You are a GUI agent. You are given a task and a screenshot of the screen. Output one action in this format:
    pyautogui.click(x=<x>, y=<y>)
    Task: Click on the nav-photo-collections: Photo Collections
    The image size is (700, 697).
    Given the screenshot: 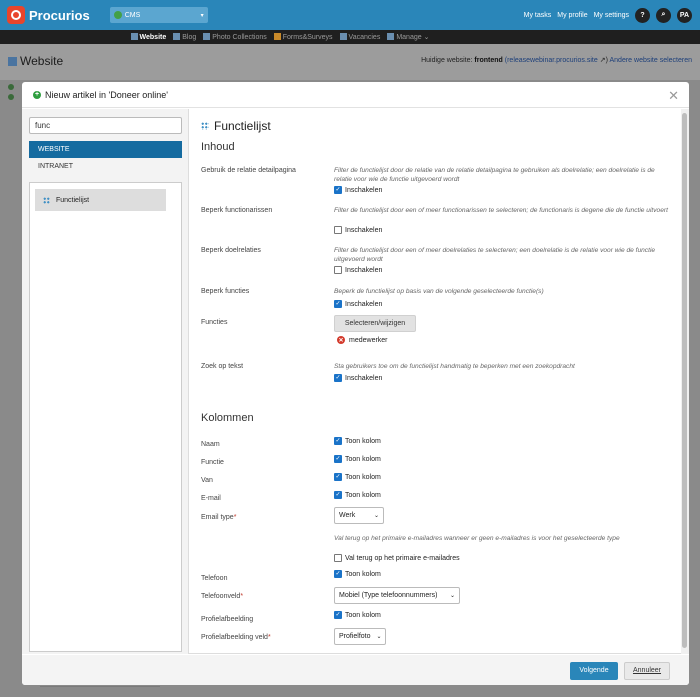 What is the action you would take?
    pyautogui.click(x=235, y=37)
    